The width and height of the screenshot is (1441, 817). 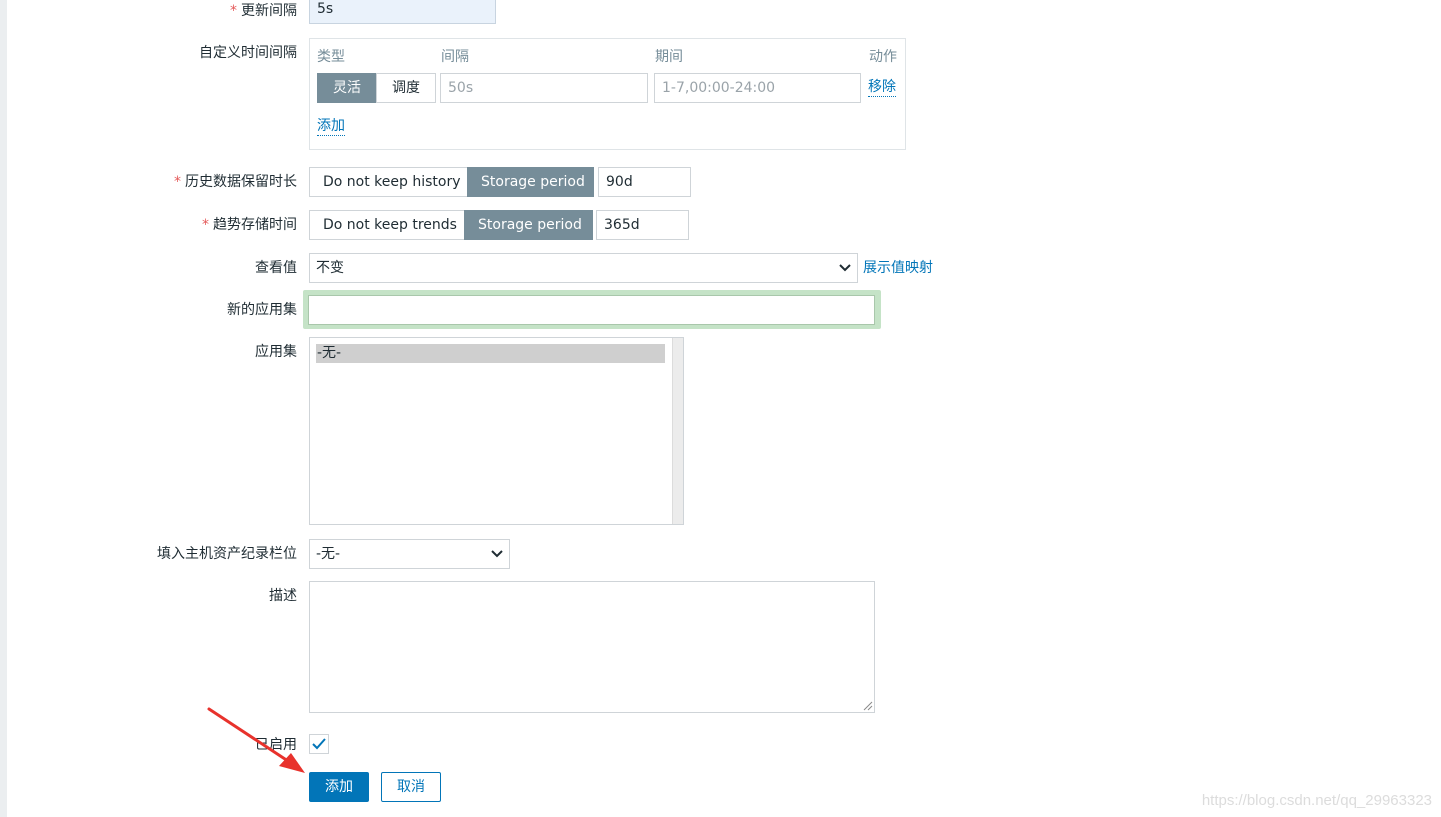 I want to click on history-mode-toggle: Do not keep history Storage period, so click(x=451, y=182).